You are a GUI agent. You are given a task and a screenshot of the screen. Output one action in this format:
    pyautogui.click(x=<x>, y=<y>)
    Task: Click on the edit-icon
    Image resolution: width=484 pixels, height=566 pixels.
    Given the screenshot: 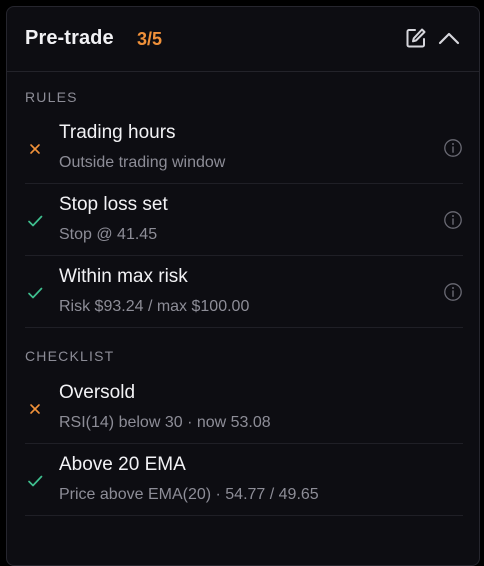 What is the action you would take?
    pyautogui.click(x=416, y=38)
    